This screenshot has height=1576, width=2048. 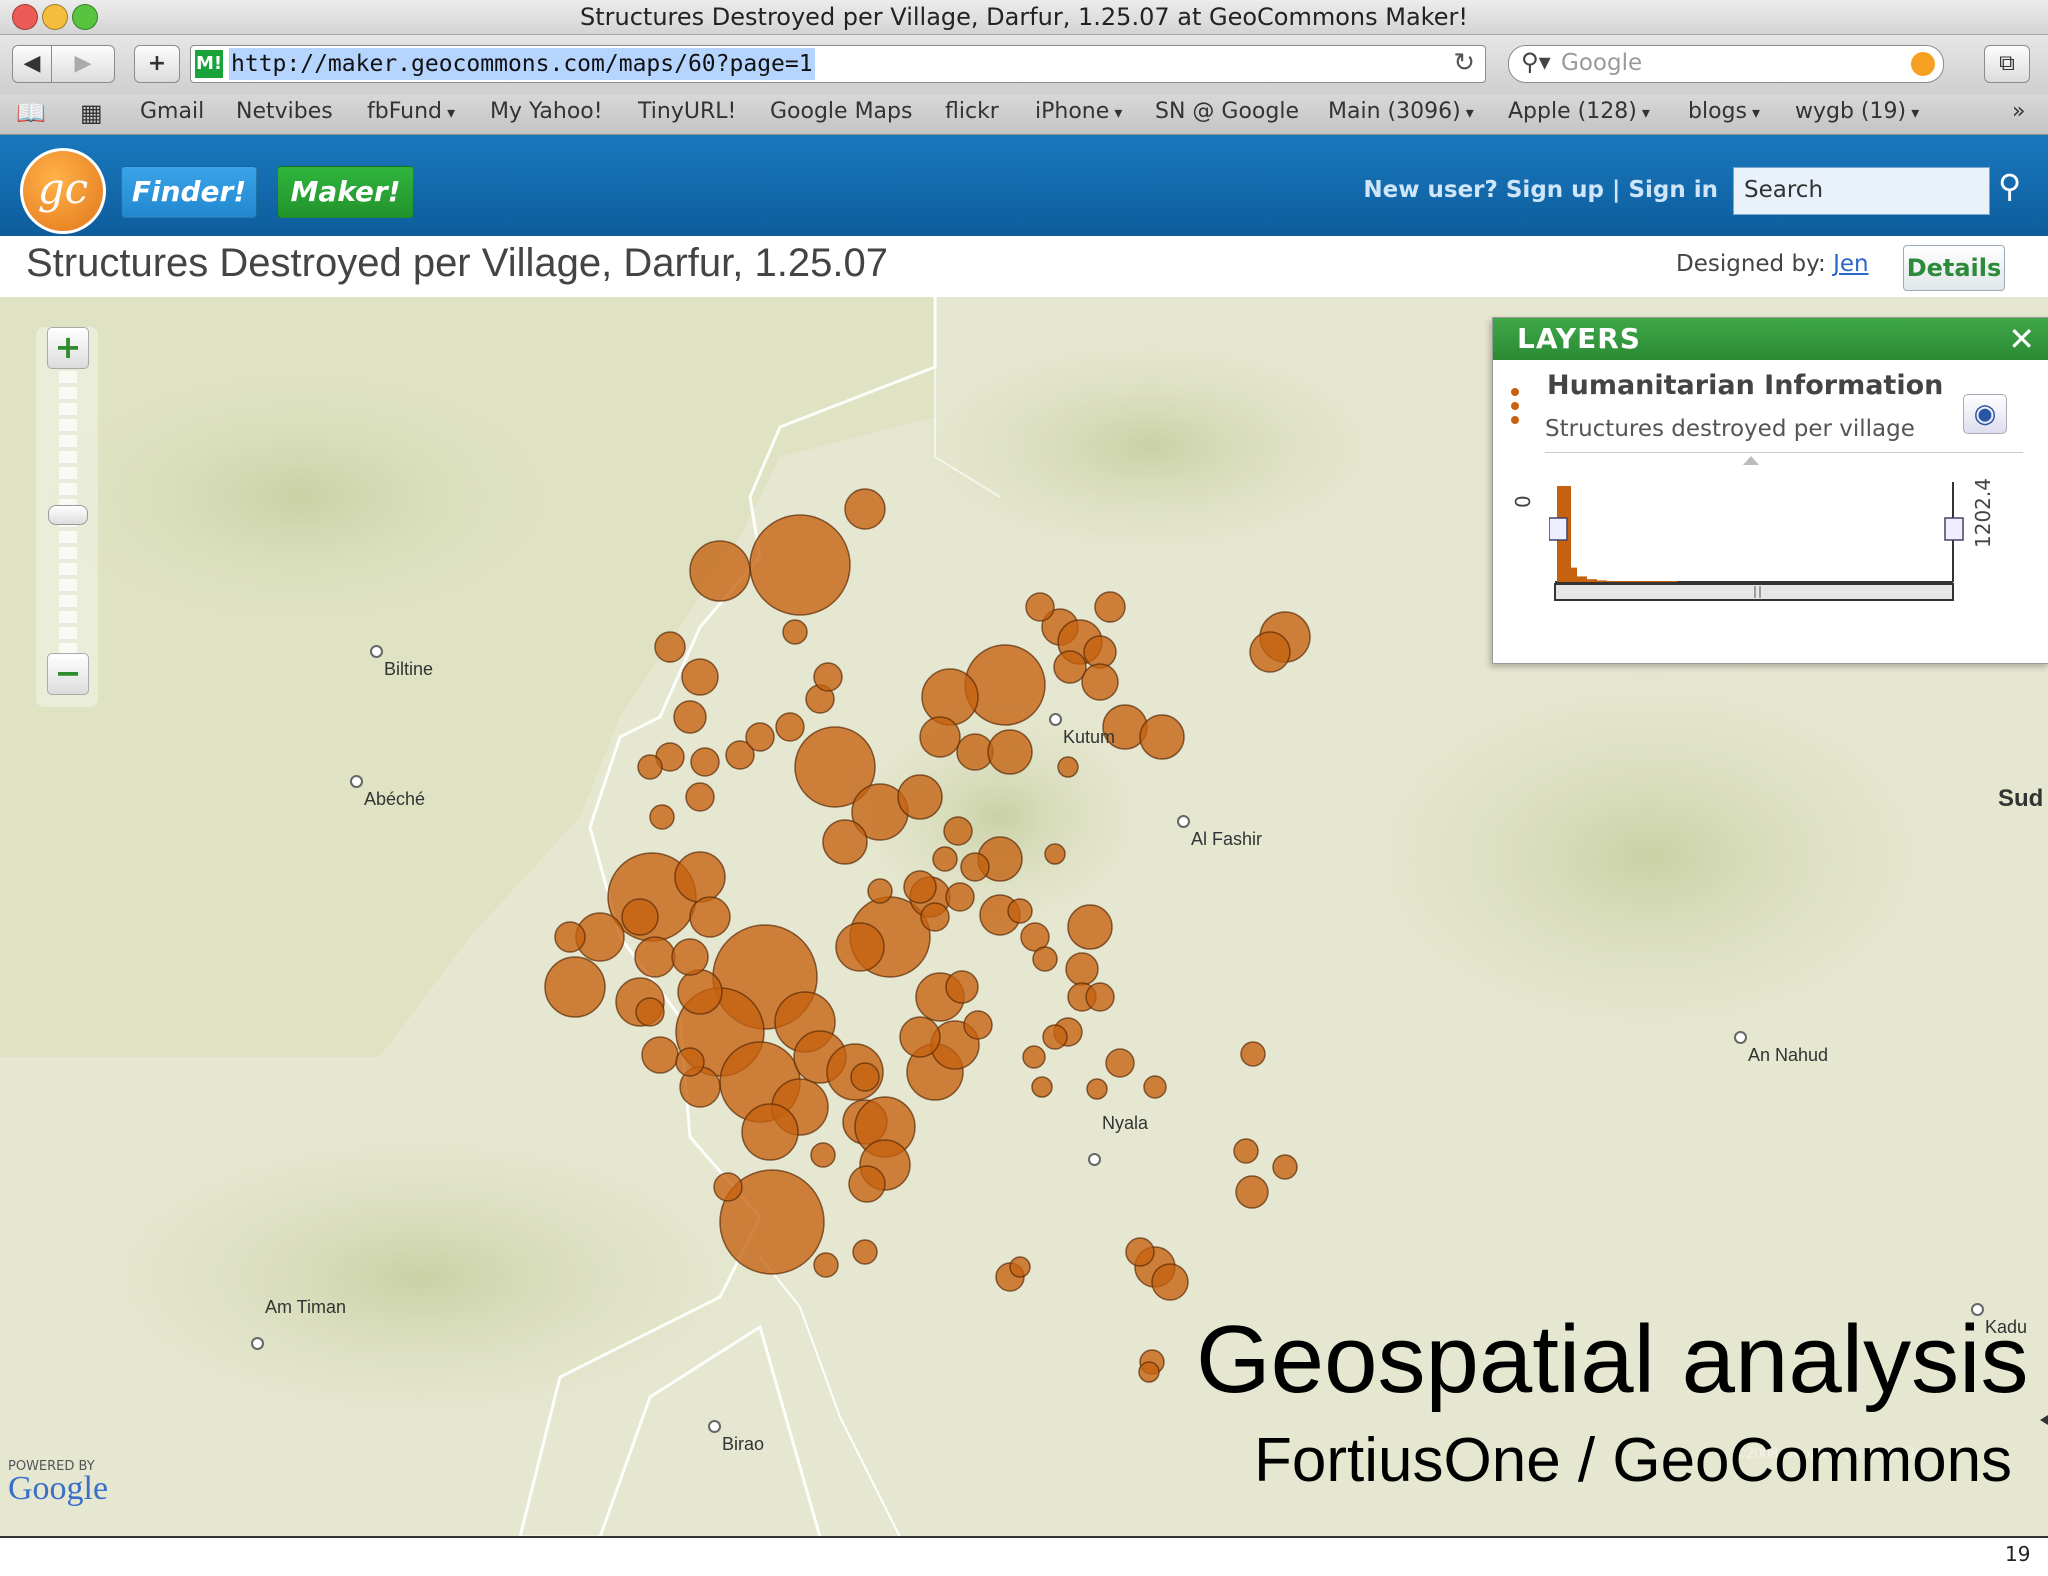 What do you see at coordinates (63, 191) in the screenshot?
I see `geocommons-logo: gc` at bounding box center [63, 191].